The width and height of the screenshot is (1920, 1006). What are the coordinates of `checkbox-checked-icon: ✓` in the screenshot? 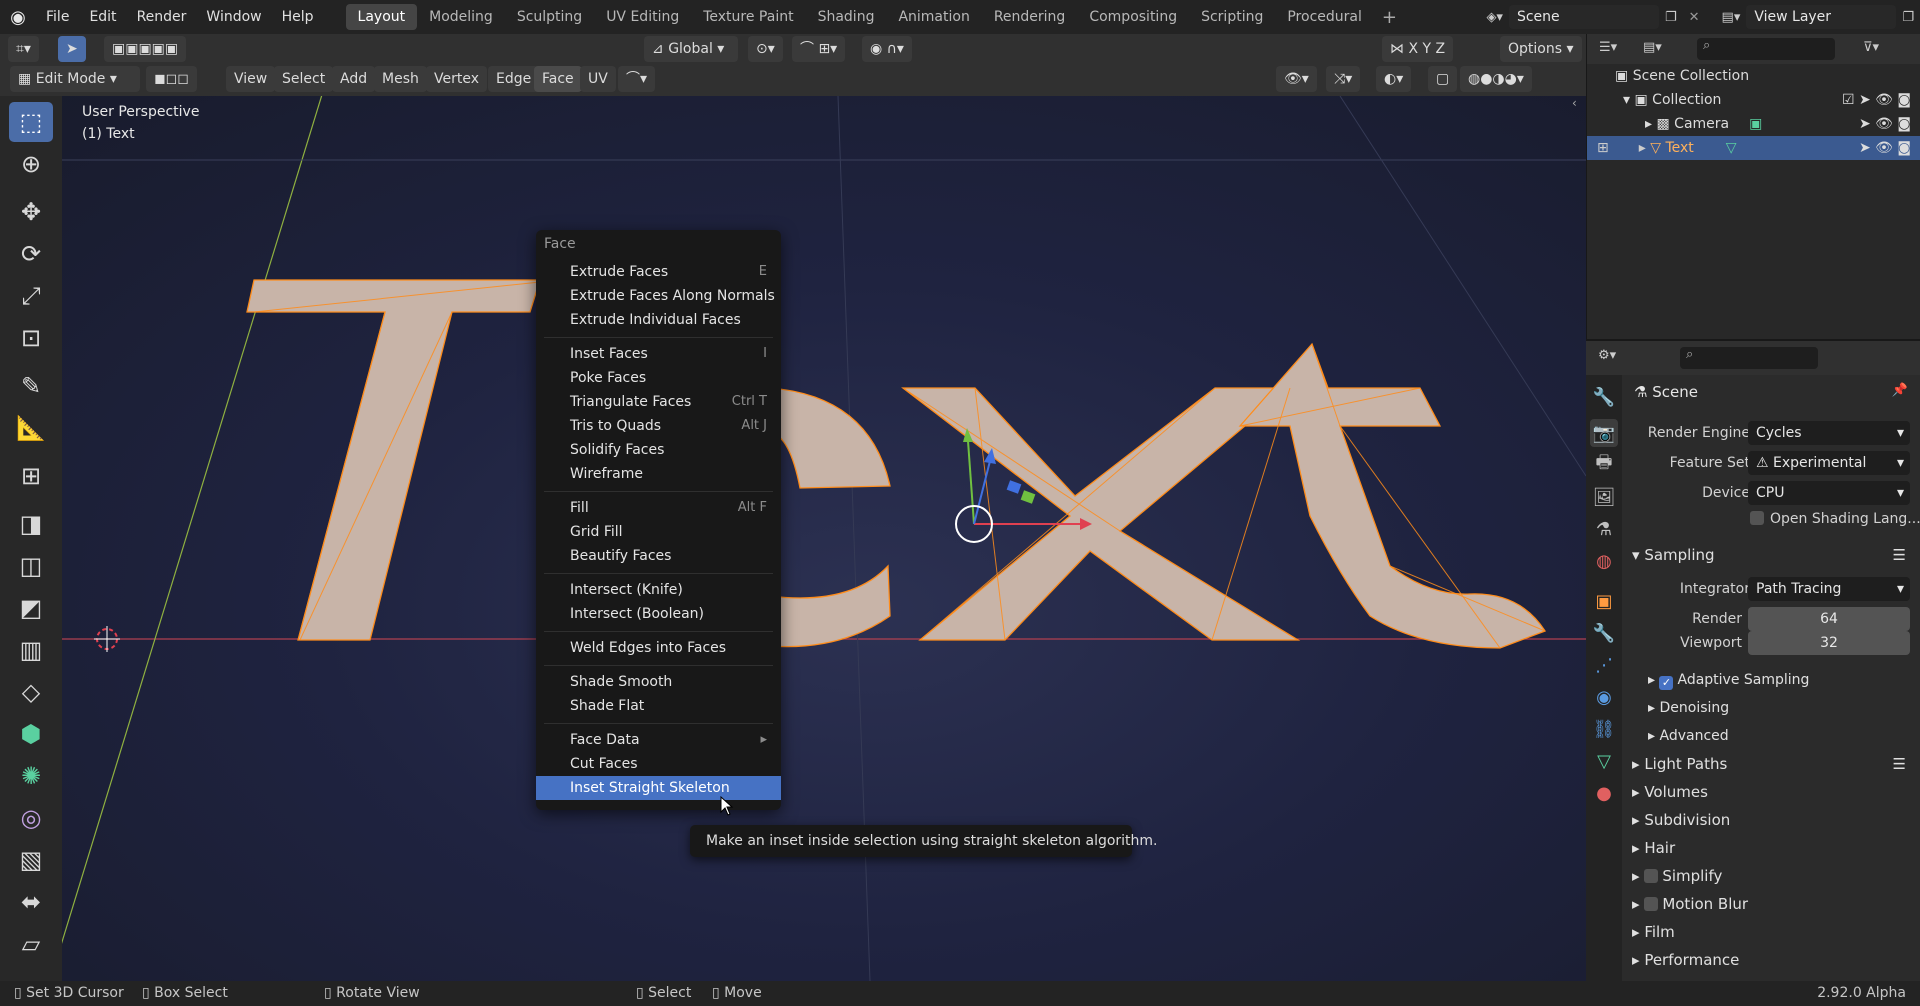 It's located at (1666, 683).